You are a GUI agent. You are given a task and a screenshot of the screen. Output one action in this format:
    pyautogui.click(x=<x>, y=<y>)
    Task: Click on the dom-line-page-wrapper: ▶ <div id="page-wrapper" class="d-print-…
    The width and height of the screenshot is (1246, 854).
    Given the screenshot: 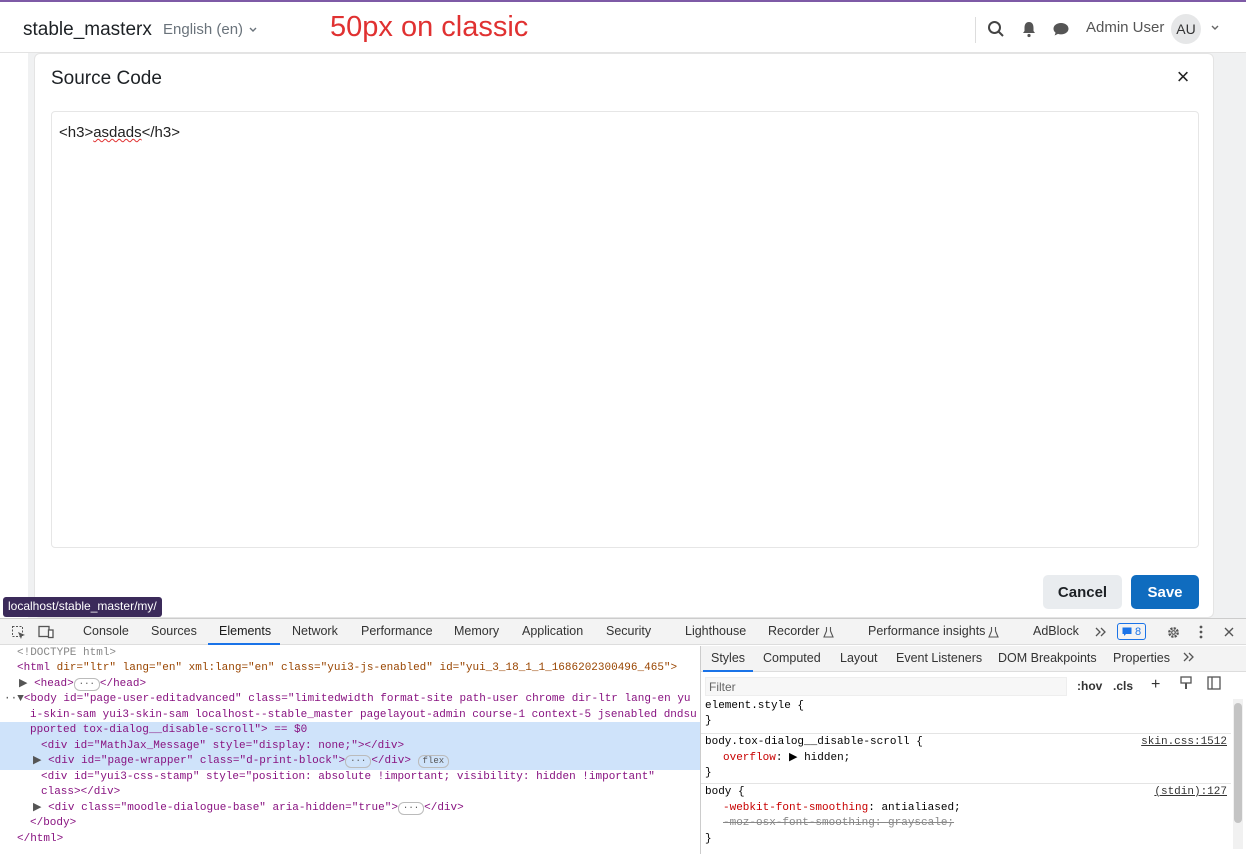 What is the action you would take?
    pyautogui.click(x=241, y=762)
    